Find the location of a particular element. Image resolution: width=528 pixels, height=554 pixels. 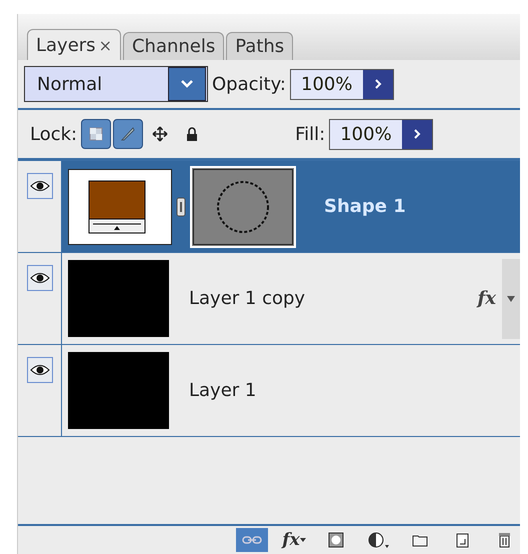

opacity-field: 100% is located at coordinates (342, 84).